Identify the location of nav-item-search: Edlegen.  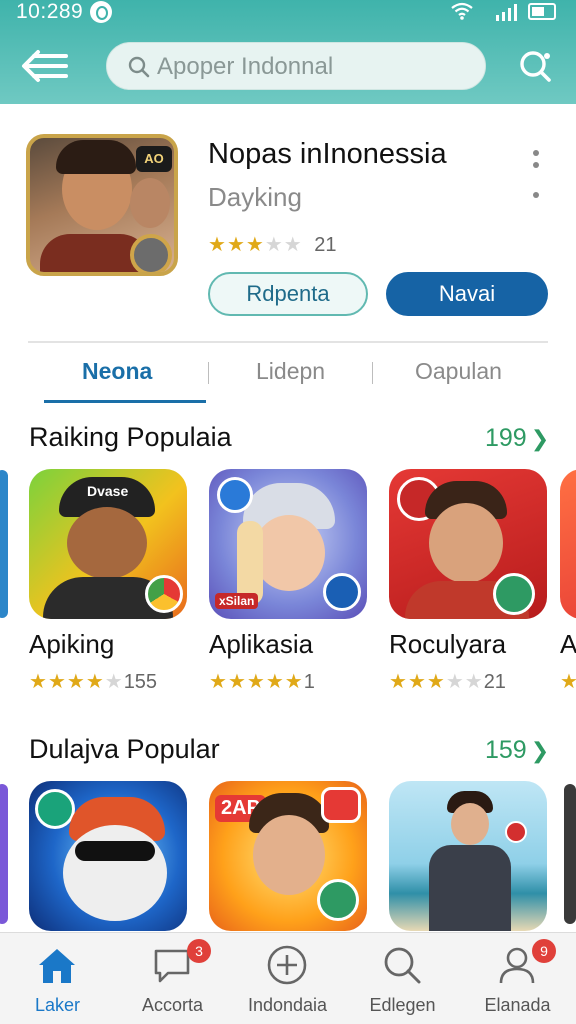
(402, 978).